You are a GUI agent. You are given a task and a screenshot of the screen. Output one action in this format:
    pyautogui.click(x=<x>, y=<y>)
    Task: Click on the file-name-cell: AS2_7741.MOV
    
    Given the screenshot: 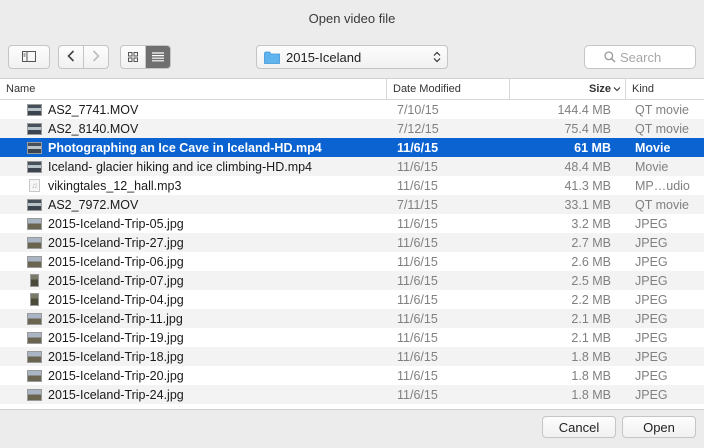 What is the action you would take?
    pyautogui.click(x=193, y=110)
    